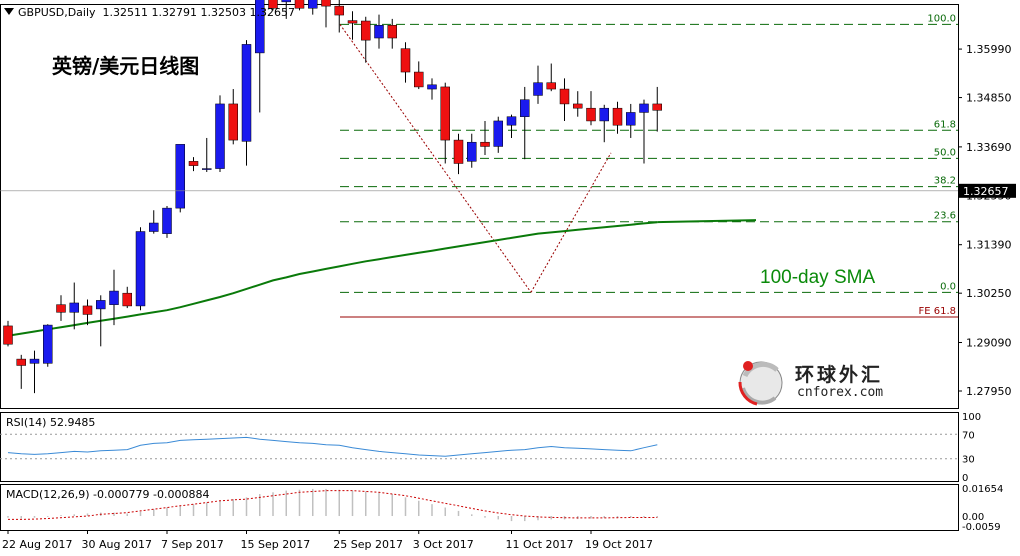  I want to click on fib-level-label: 61.8, so click(945, 124).